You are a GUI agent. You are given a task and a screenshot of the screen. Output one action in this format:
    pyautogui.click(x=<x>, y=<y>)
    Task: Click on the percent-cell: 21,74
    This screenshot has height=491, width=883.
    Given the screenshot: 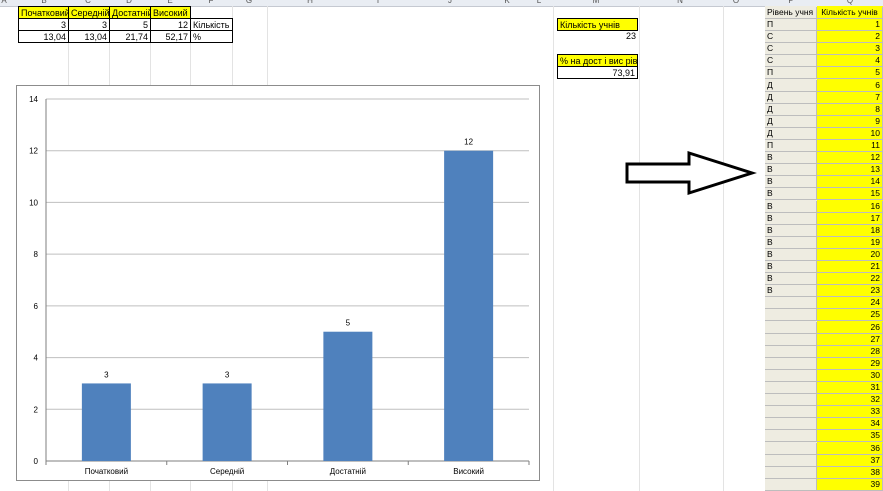 What is the action you would take?
    pyautogui.click(x=130, y=36)
    